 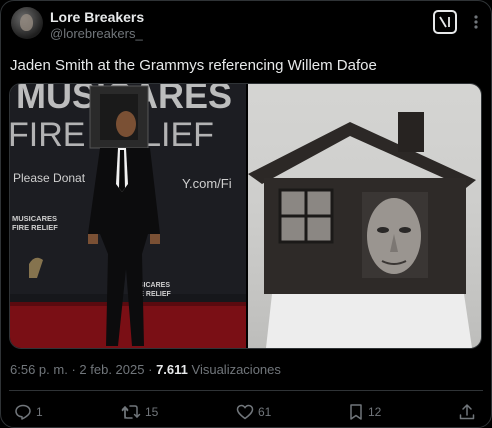 What do you see at coordinates (246, 390) in the screenshot?
I see `divider` at bounding box center [246, 390].